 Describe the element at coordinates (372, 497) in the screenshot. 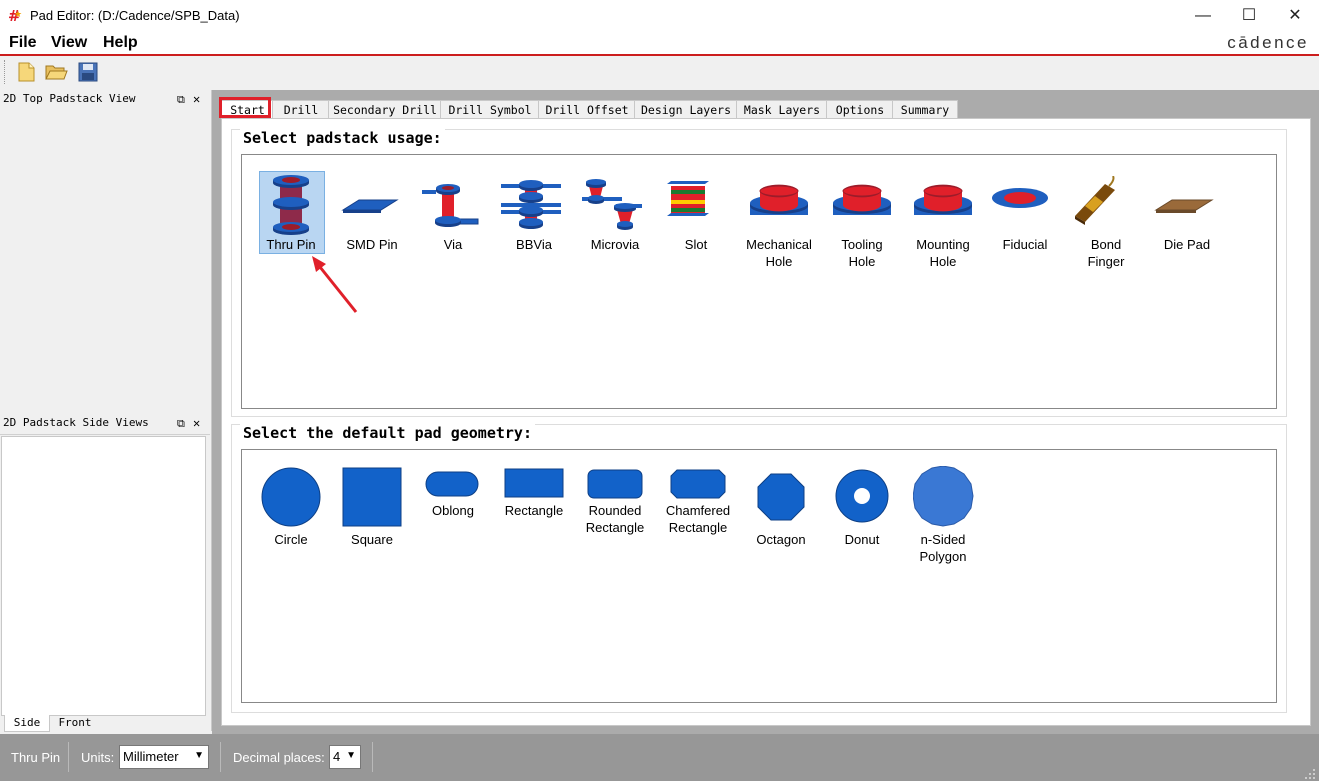

I see `square-icon` at that location.